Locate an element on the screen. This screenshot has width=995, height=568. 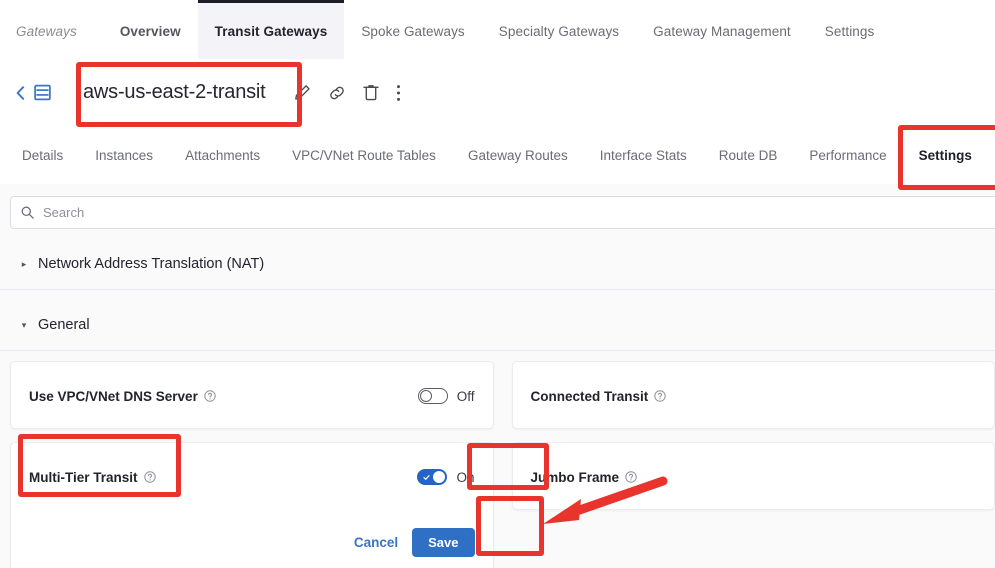
tab-gateways: Gateways is located at coordinates (51, 29).